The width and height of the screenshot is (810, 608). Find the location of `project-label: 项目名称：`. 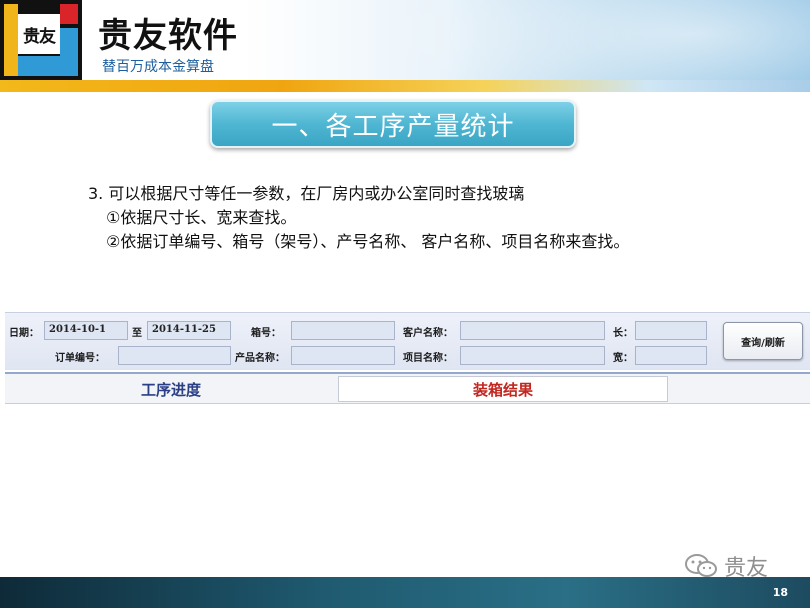

project-label: 项目名称： is located at coordinates (428, 358).